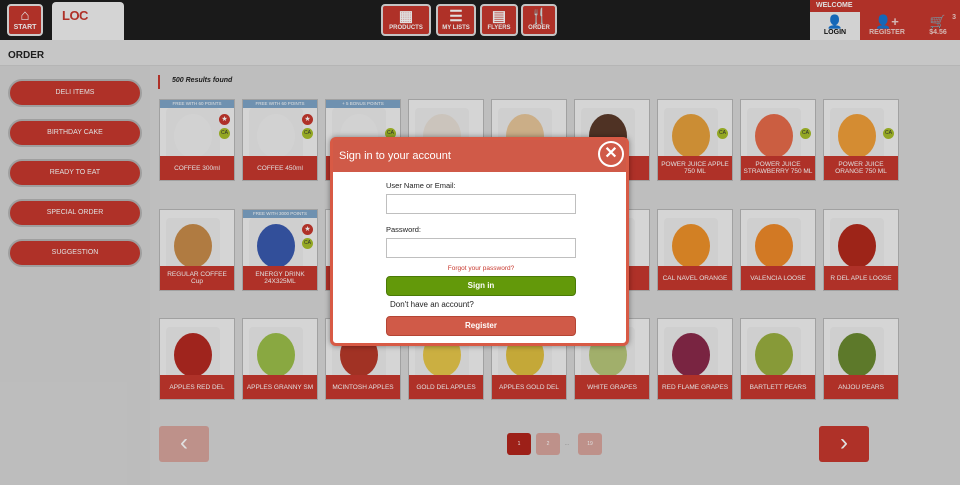 The height and width of the screenshot is (485, 960). I want to click on username-label: User Name or Email:, so click(421, 185).